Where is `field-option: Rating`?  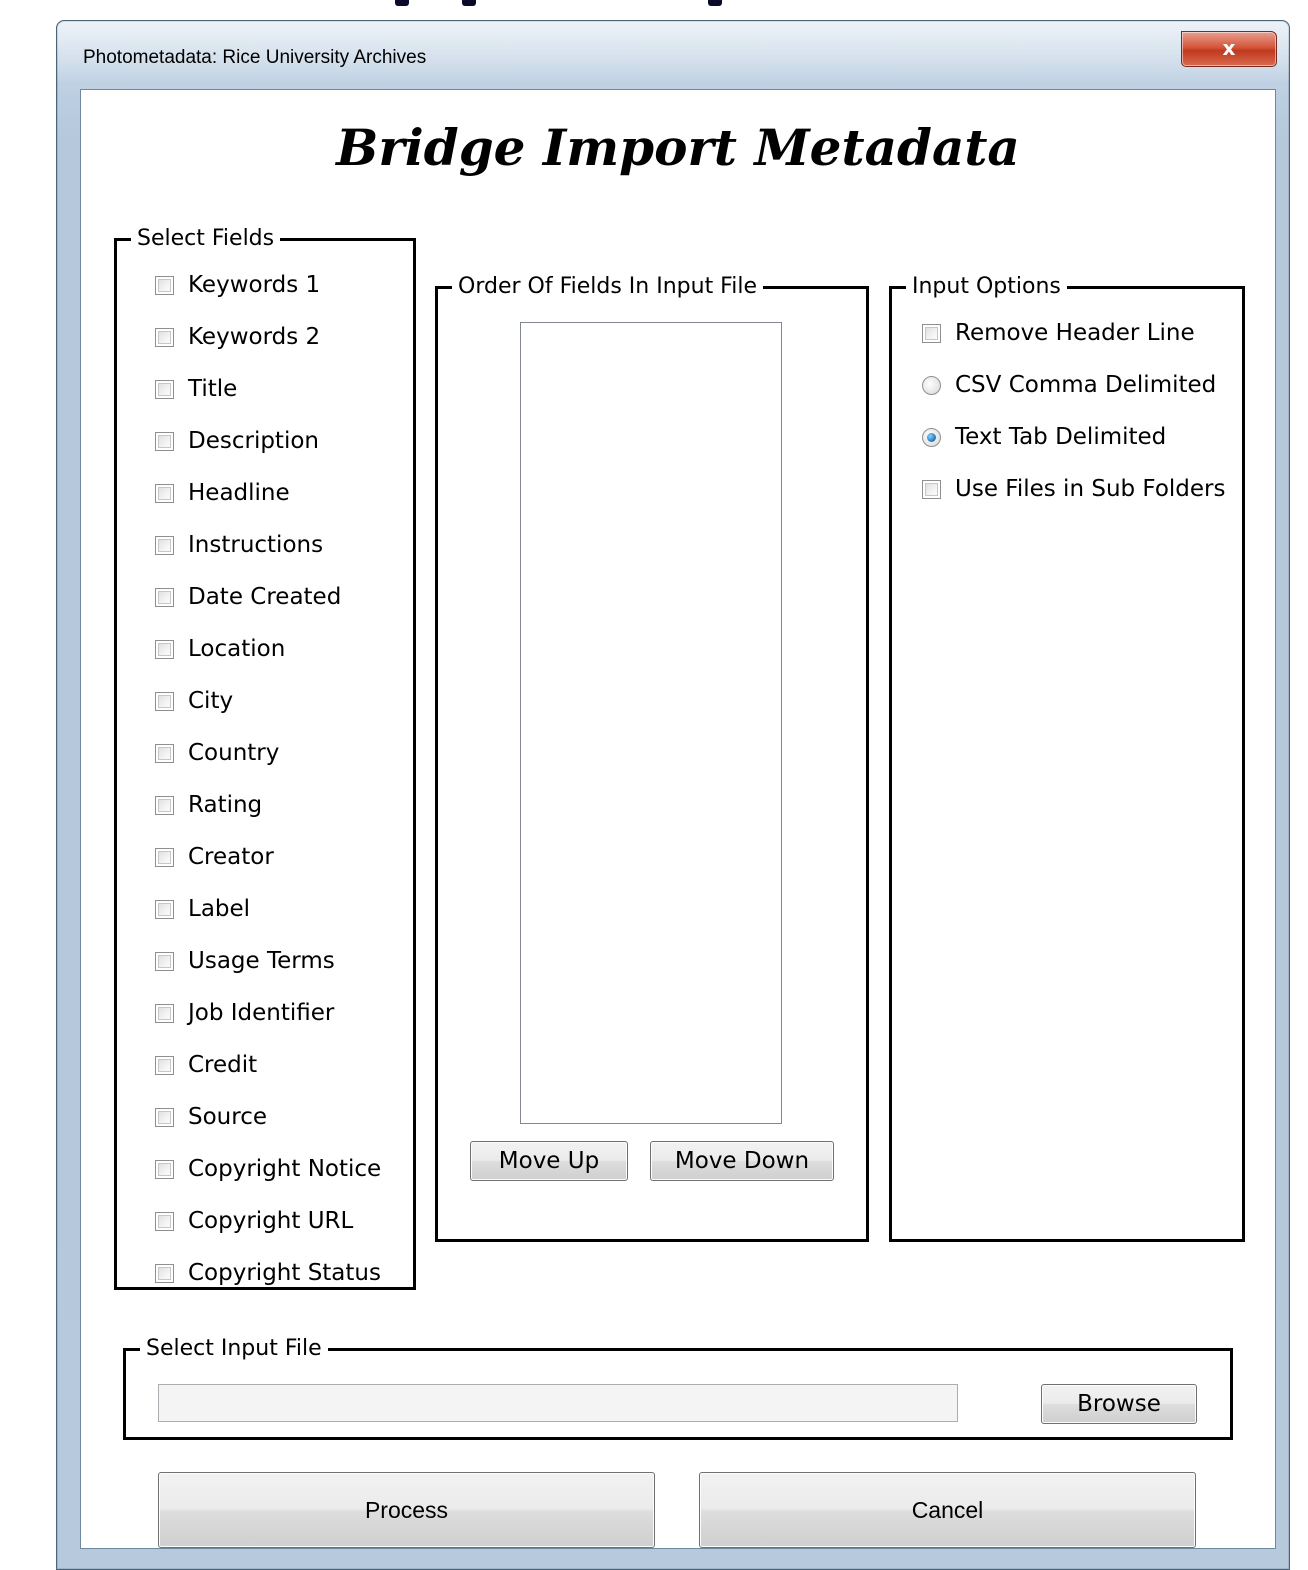
field-option: Rating is located at coordinates (208, 805).